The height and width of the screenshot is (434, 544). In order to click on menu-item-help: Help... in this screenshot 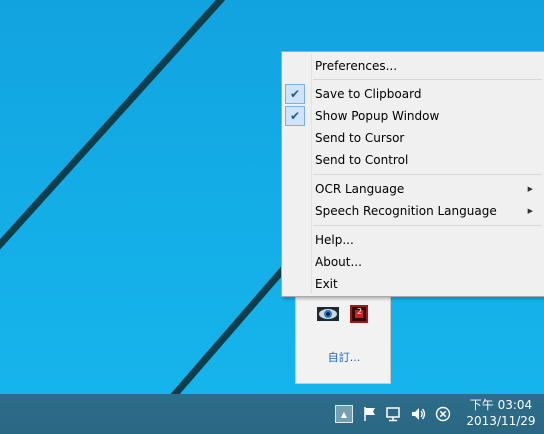, I will do `click(413, 240)`.